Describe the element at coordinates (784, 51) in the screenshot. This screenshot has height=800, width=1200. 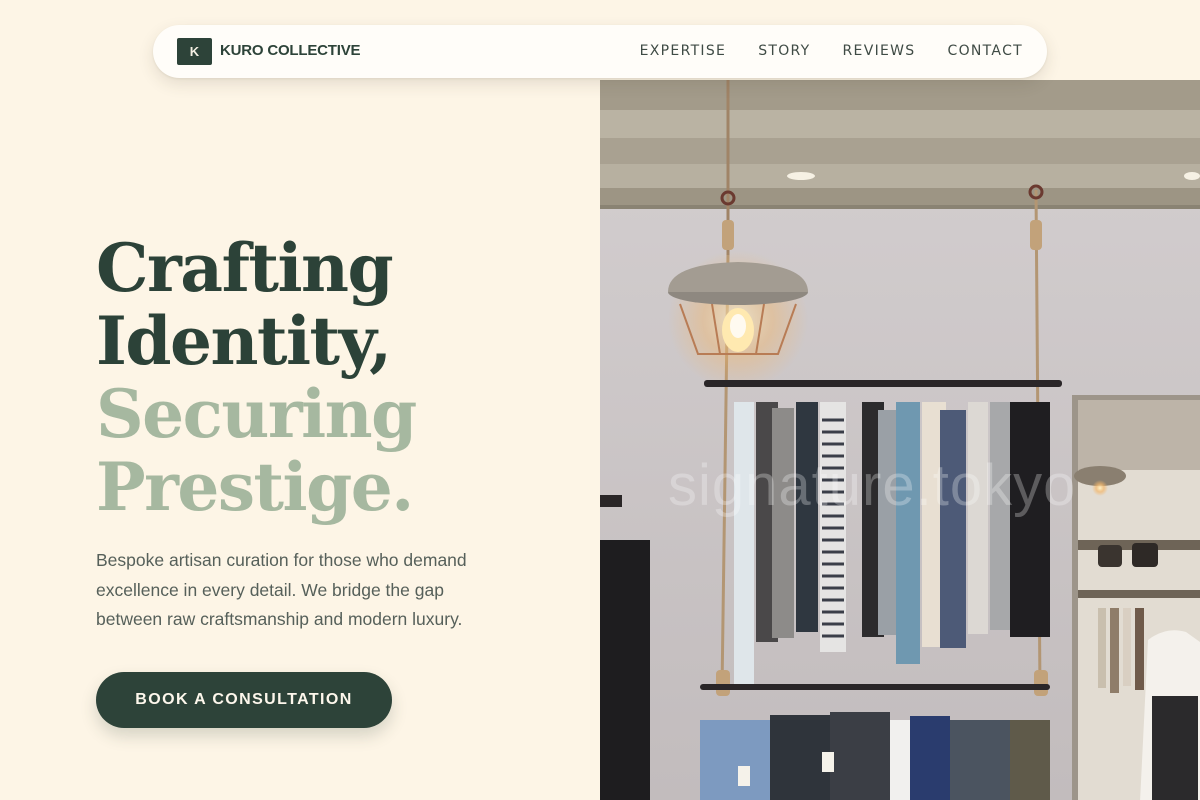
I see `nav-link-story: STORY` at that location.